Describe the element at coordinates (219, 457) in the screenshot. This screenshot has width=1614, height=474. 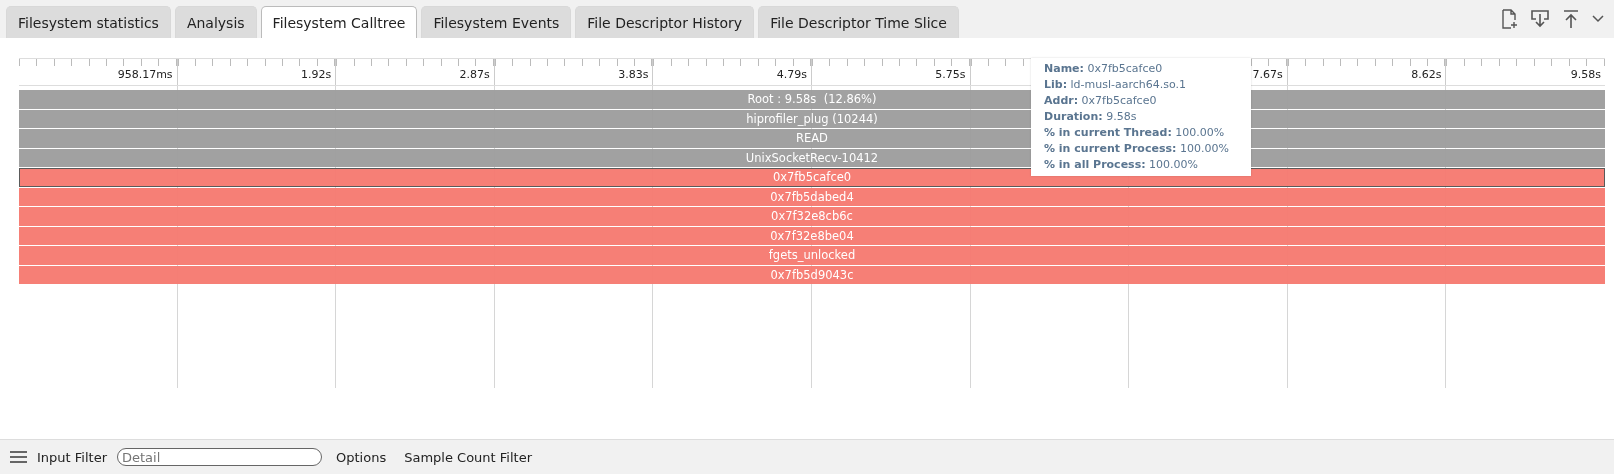
I see `filter-input: Detail` at that location.